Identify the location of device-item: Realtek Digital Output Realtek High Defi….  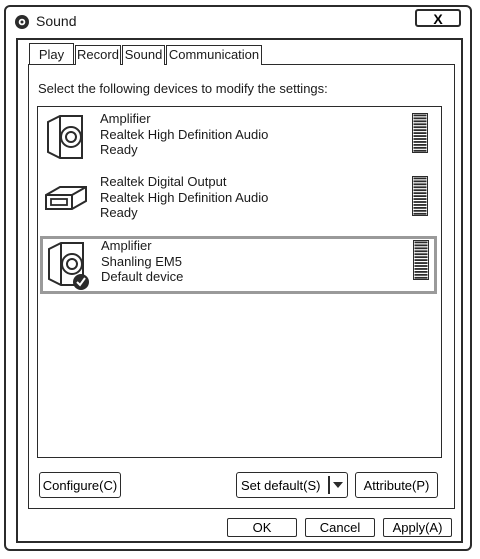
(238, 202).